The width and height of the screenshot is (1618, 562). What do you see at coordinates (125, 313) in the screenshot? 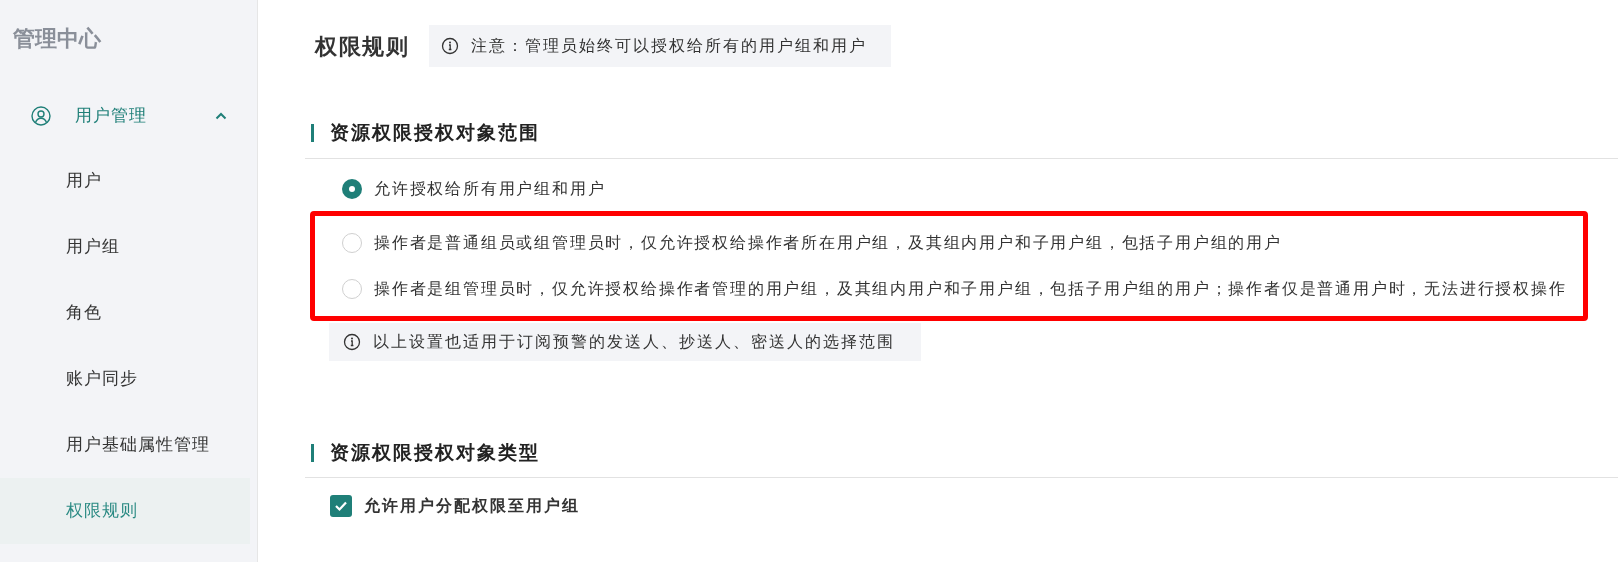
I see `sidebar-item: 角色` at bounding box center [125, 313].